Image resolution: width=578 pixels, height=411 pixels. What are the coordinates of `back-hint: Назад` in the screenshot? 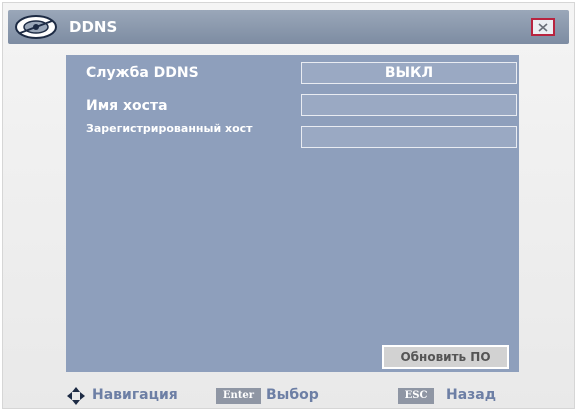 It's located at (471, 395).